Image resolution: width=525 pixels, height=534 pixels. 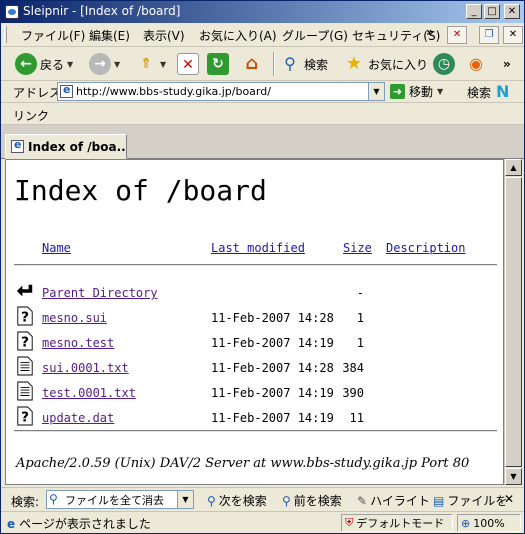 I want to click on scroll-down-arrow-icon: ▼, so click(x=513, y=476).